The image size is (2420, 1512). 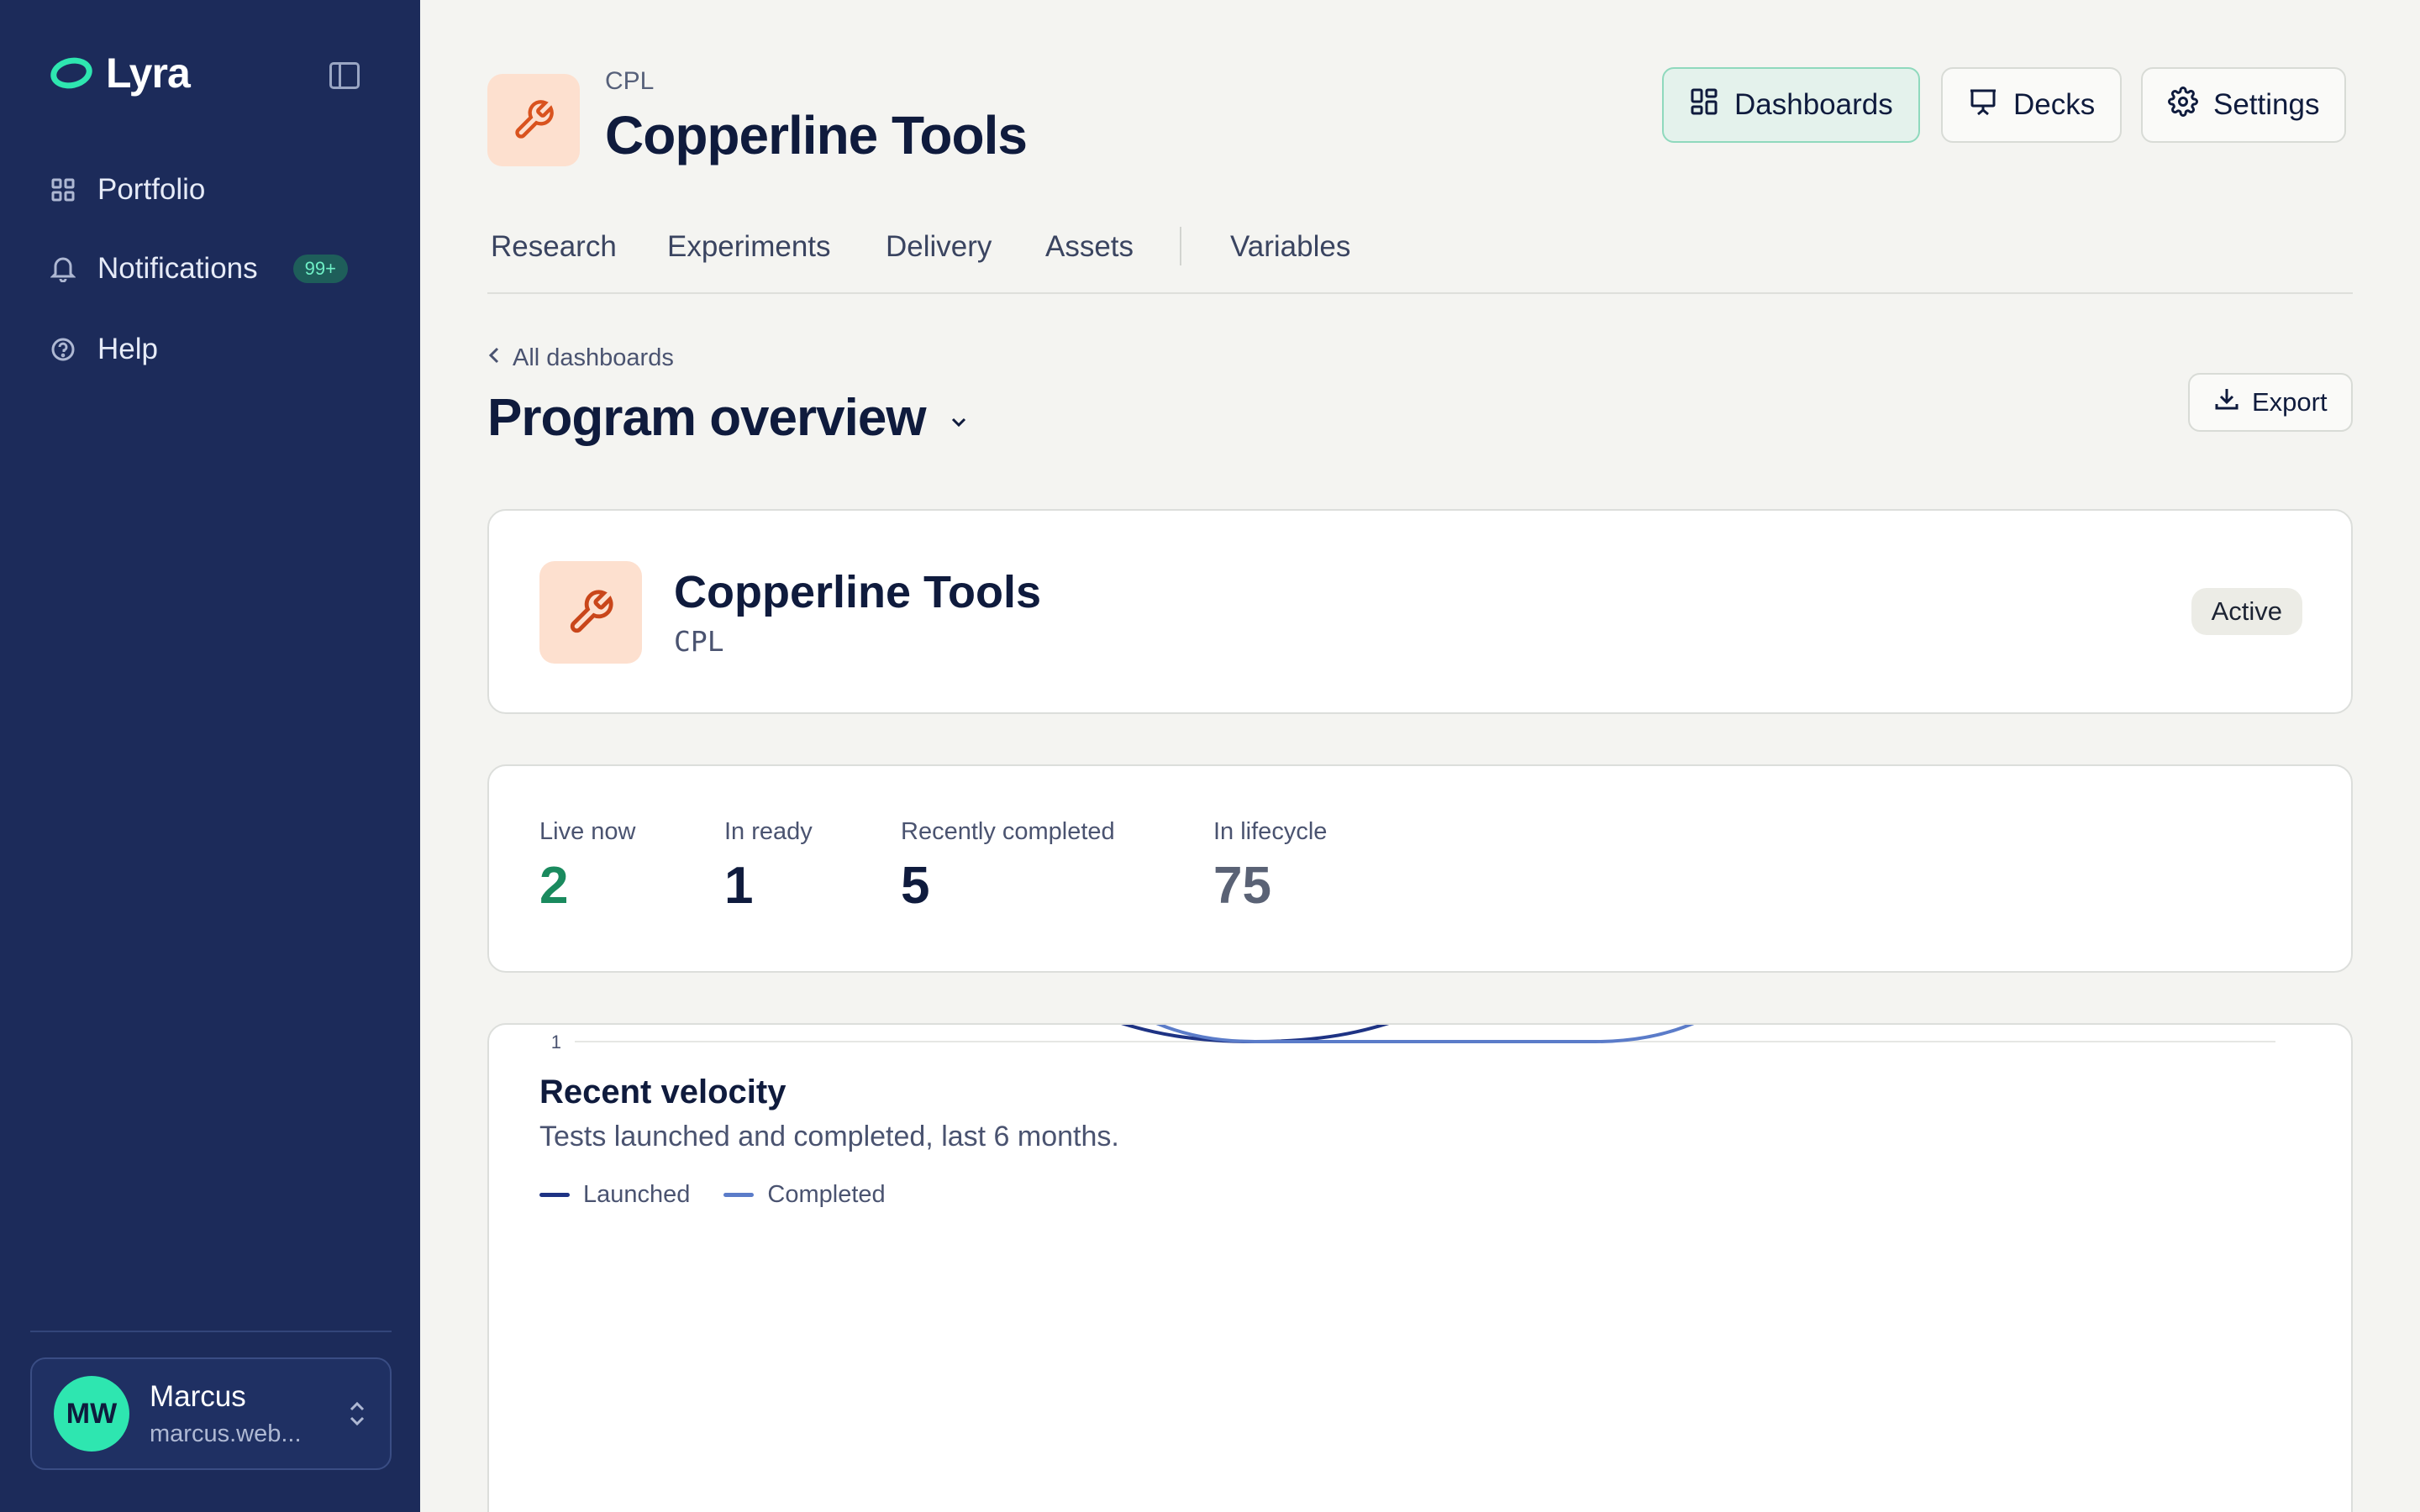 What do you see at coordinates (1420, 611) in the screenshot?
I see `project-summary-card: Copperline Tools CPL Active` at bounding box center [1420, 611].